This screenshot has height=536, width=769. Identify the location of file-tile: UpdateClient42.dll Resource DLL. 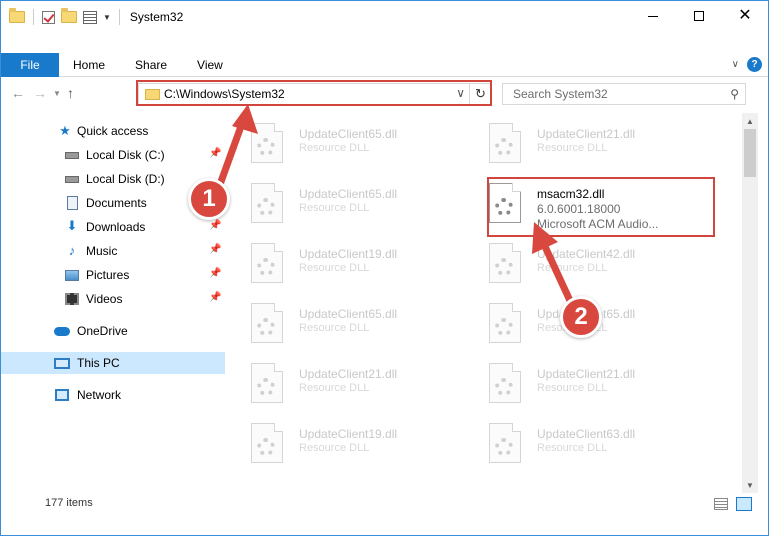
(585, 267).